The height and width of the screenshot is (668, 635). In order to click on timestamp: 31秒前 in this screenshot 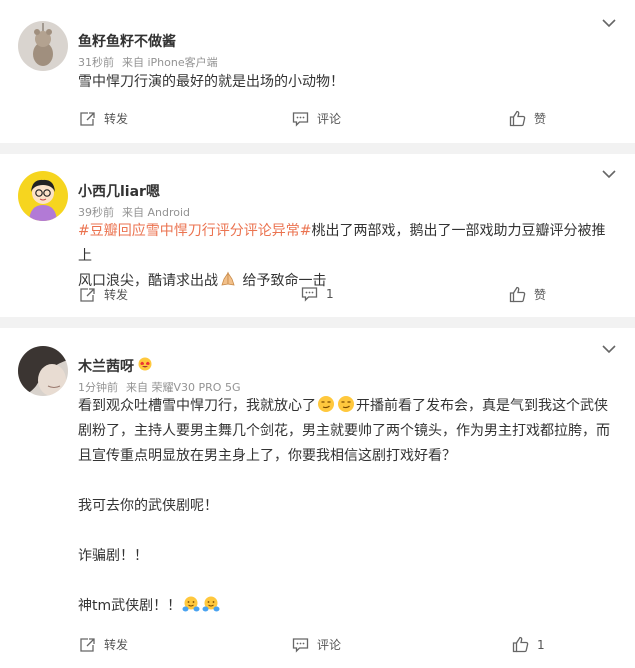, I will do `click(96, 62)`.